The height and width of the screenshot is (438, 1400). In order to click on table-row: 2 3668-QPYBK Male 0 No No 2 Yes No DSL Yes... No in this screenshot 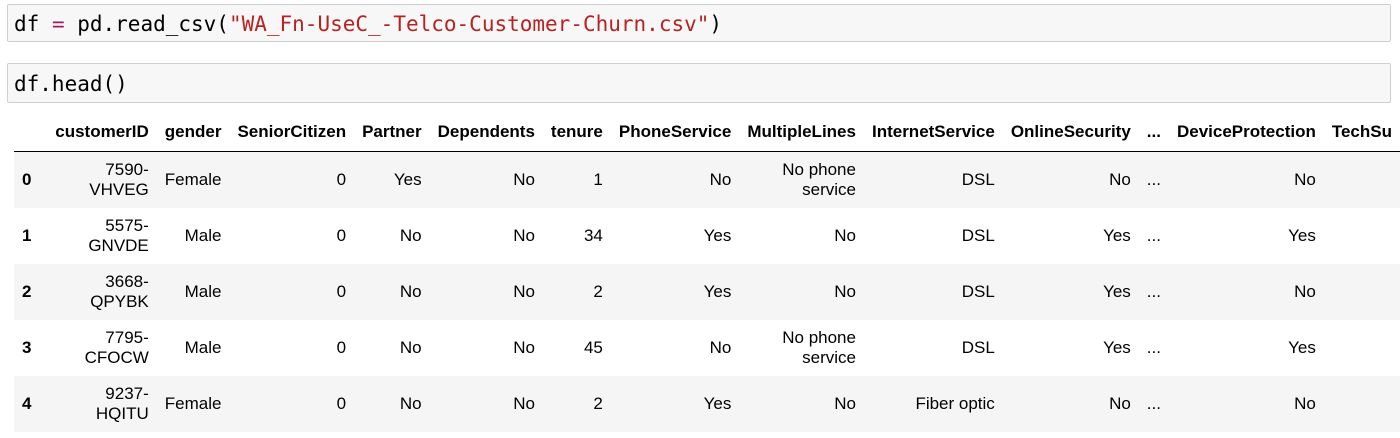, I will do `click(707, 291)`.